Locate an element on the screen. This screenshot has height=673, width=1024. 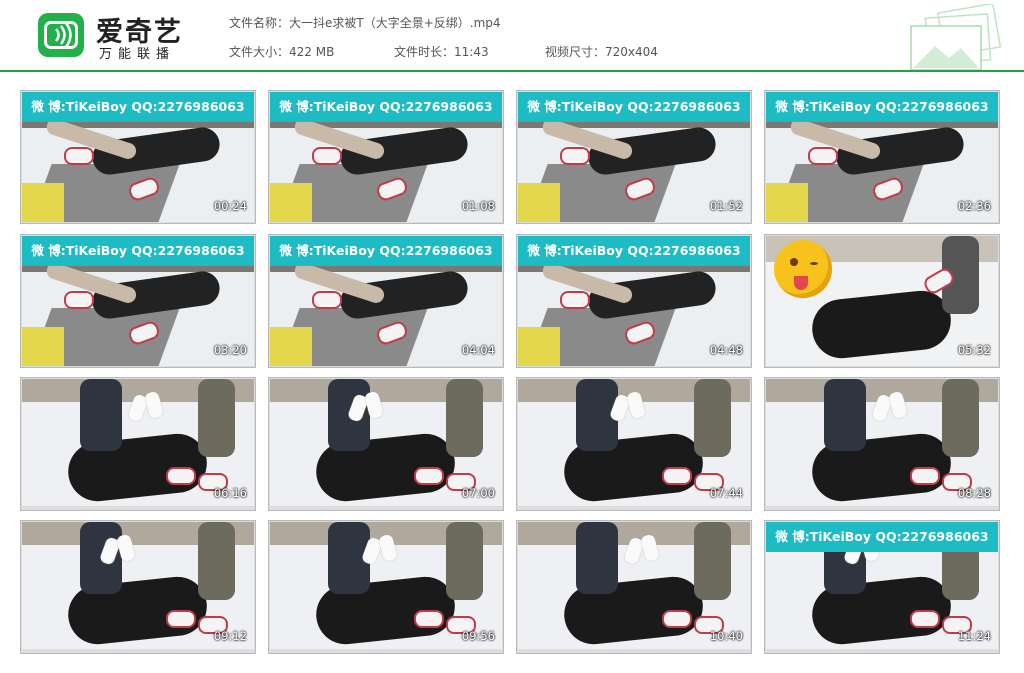
thumbnail-timestamp: 01:52 is located at coordinates (726, 206).